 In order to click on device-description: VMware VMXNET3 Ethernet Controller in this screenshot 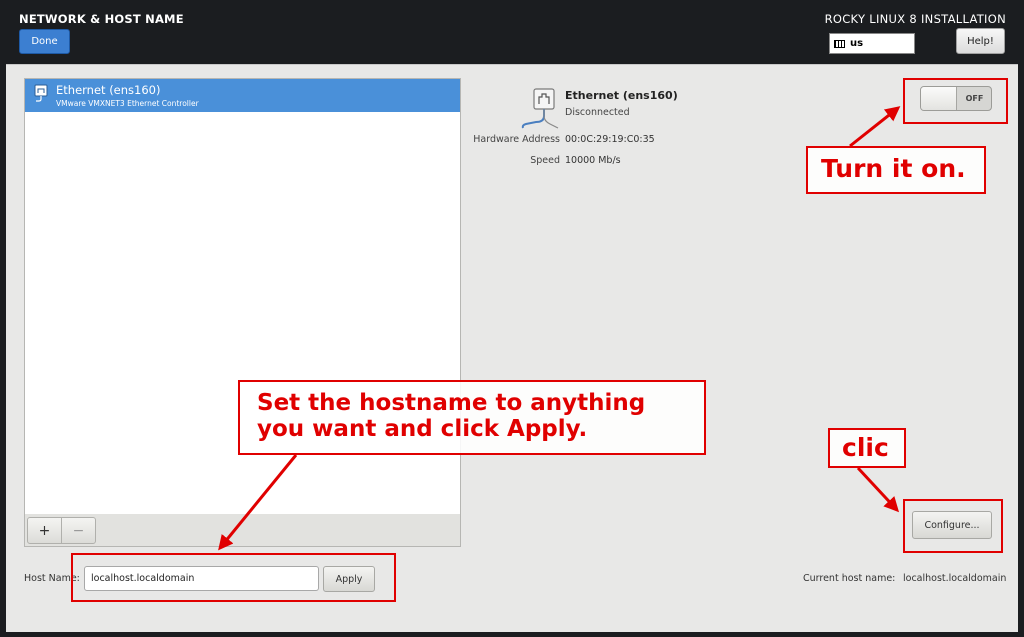, I will do `click(127, 103)`.